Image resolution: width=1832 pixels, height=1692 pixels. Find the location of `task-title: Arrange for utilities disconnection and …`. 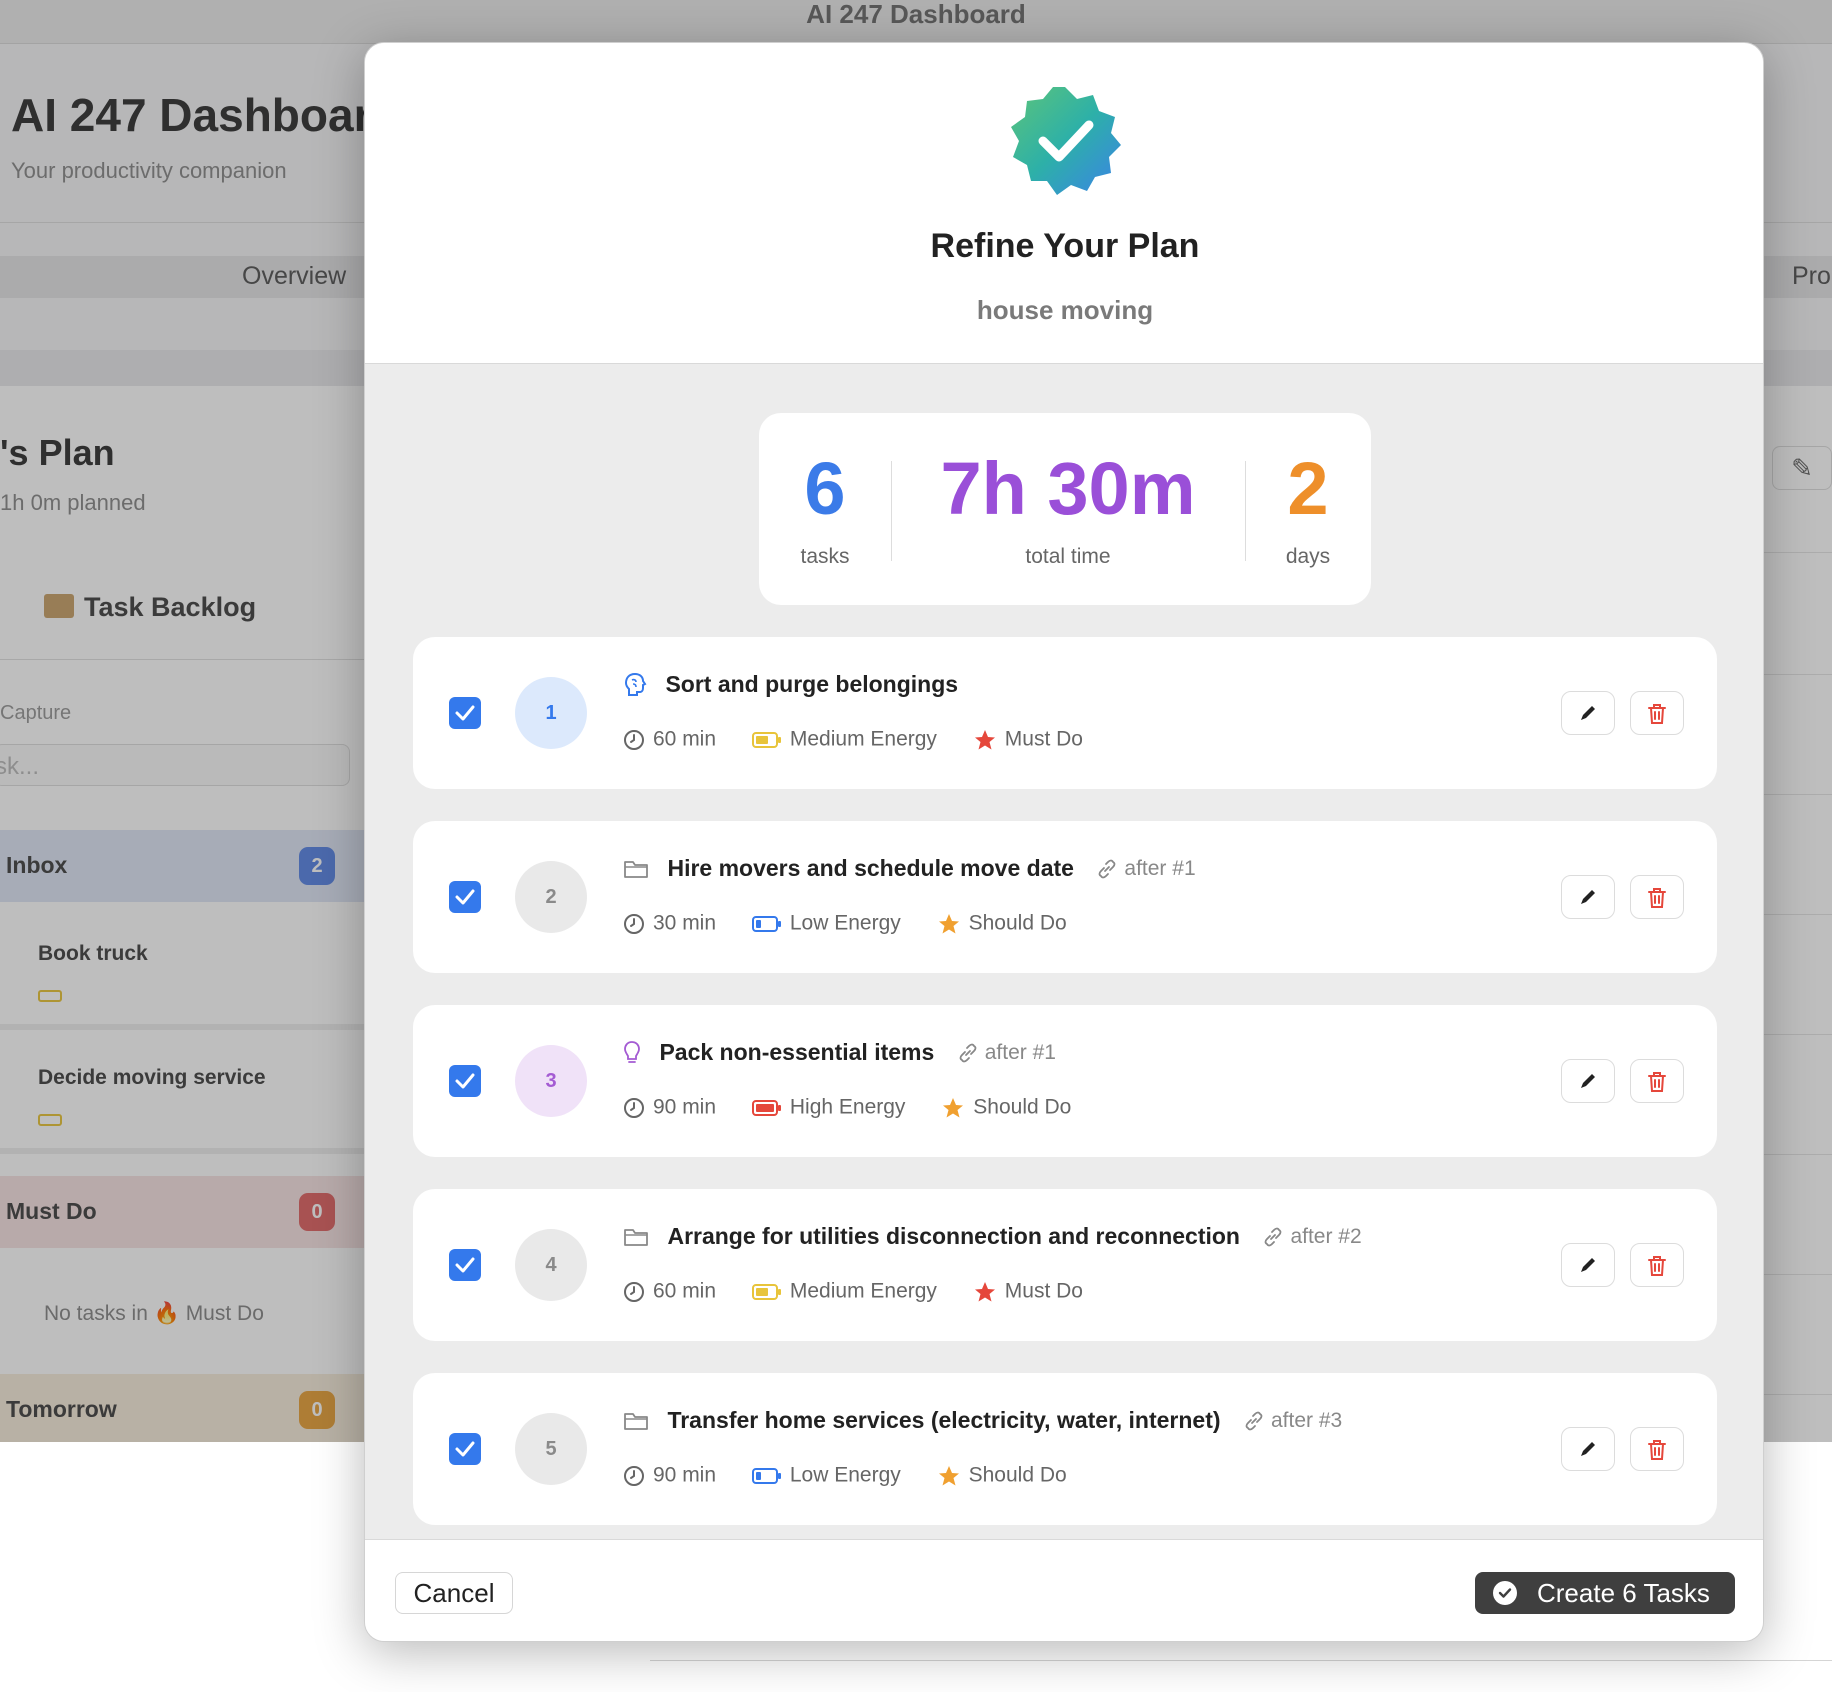

task-title: Arrange for utilities disconnection and … is located at coordinates (953, 1236).